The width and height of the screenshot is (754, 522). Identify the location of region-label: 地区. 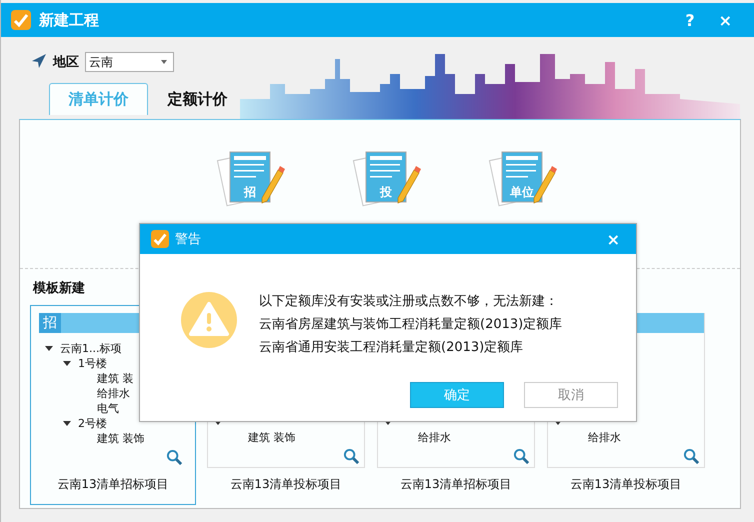
(66, 62).